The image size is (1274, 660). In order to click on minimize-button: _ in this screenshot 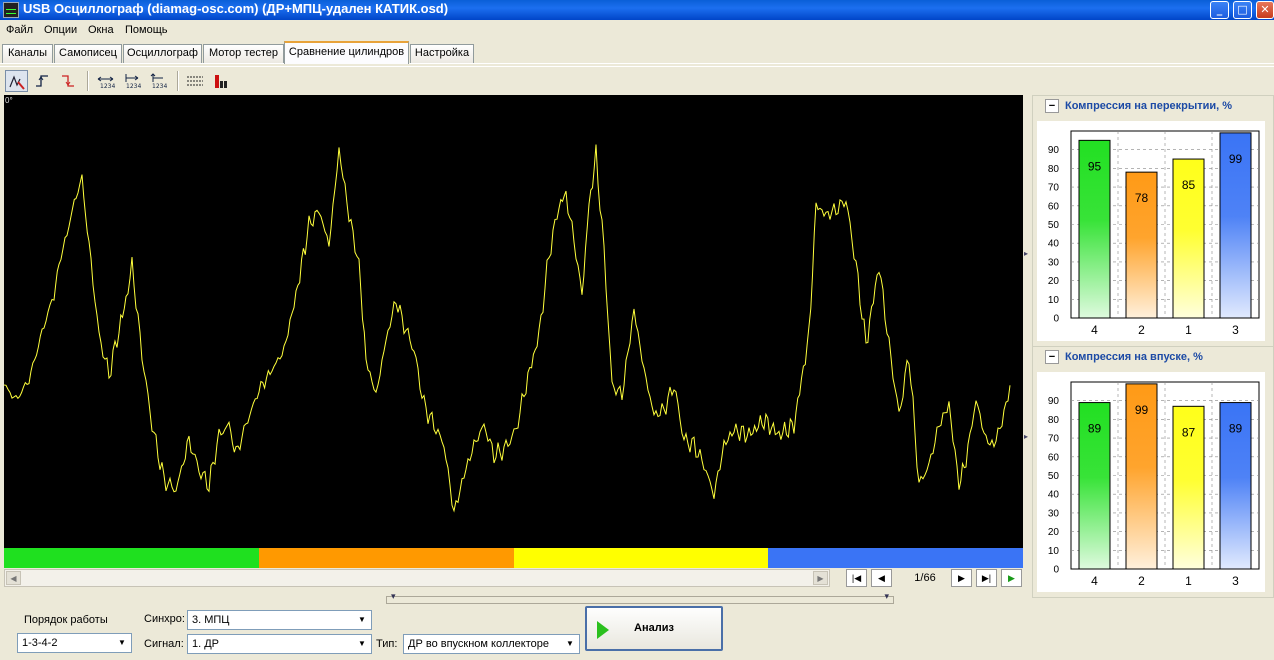, I will do `click(1219, 10)`.